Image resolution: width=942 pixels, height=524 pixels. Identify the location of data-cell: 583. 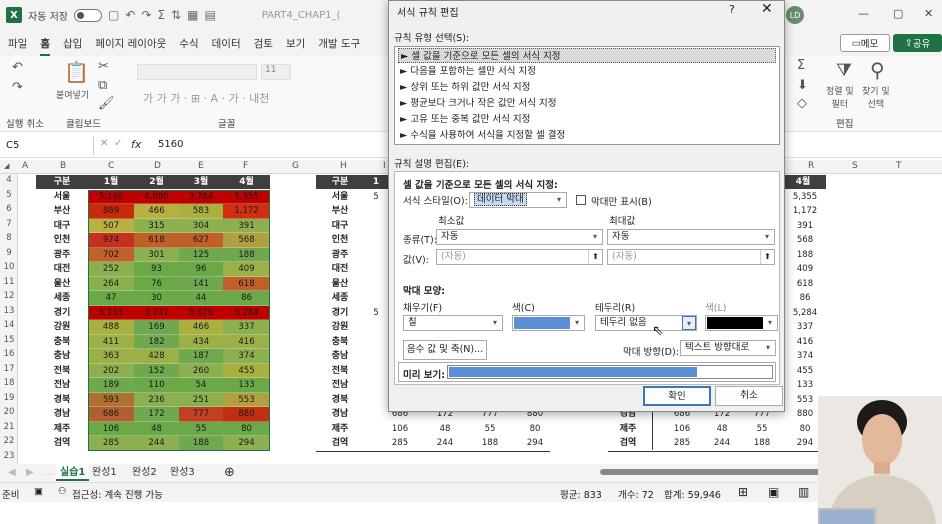
(201, 211).